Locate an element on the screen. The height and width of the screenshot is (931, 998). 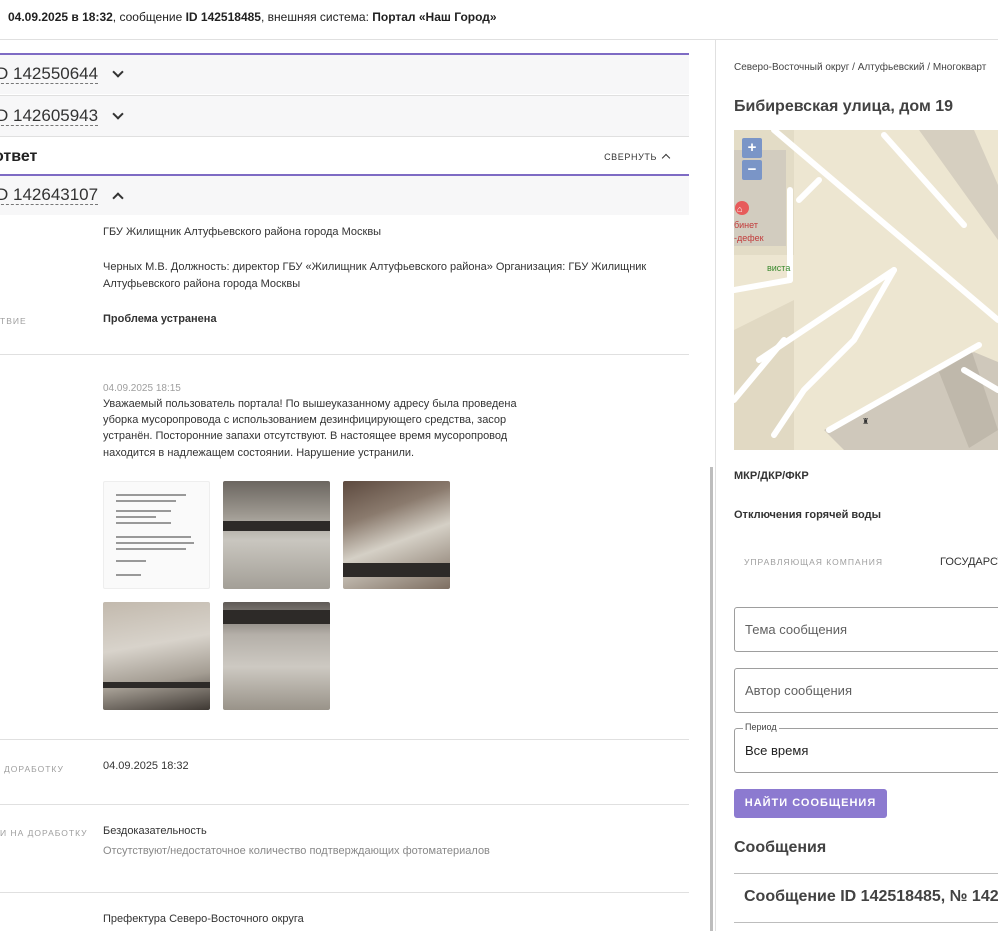
header-system: Портал «Наш Город» is located at coordinates (434, 17).